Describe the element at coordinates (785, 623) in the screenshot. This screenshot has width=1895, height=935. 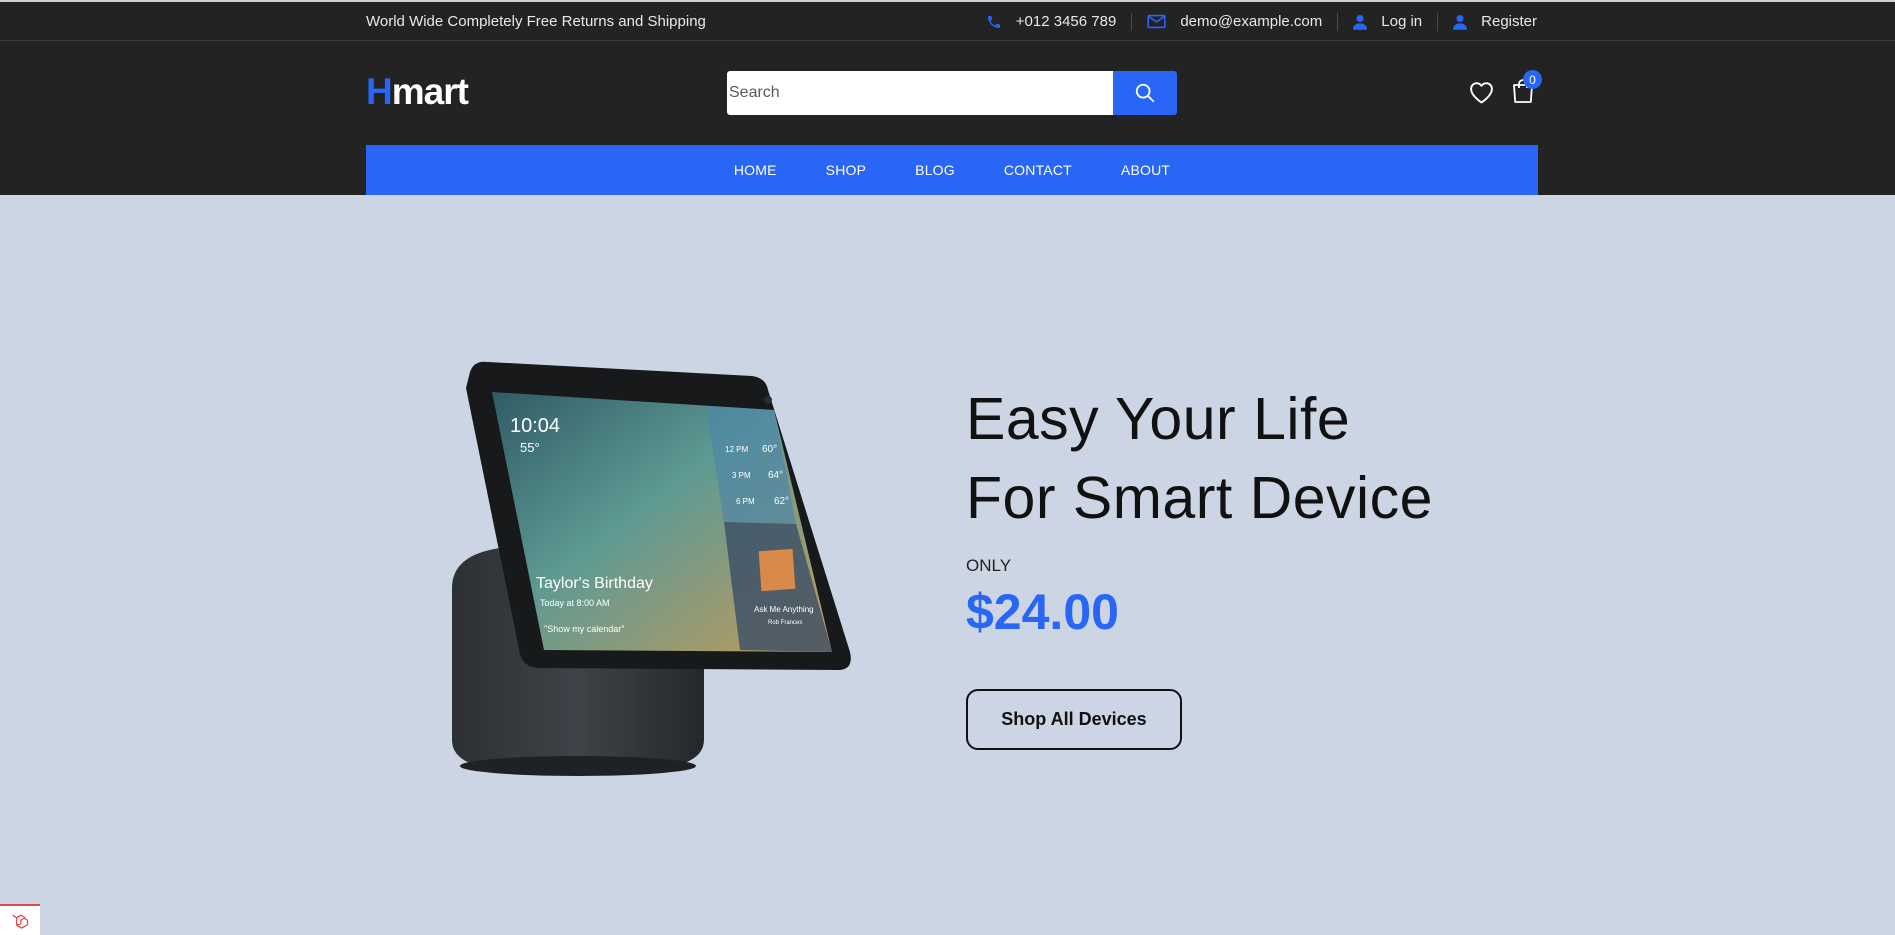
I see `screen-ask-sub: Rob Frances` at that location.